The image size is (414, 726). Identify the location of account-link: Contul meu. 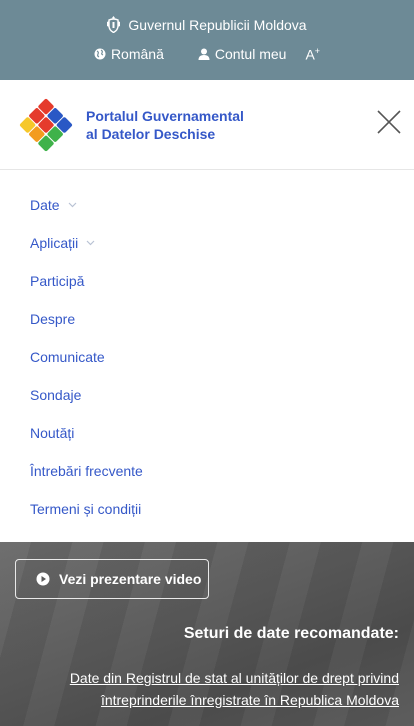
(242, 54).